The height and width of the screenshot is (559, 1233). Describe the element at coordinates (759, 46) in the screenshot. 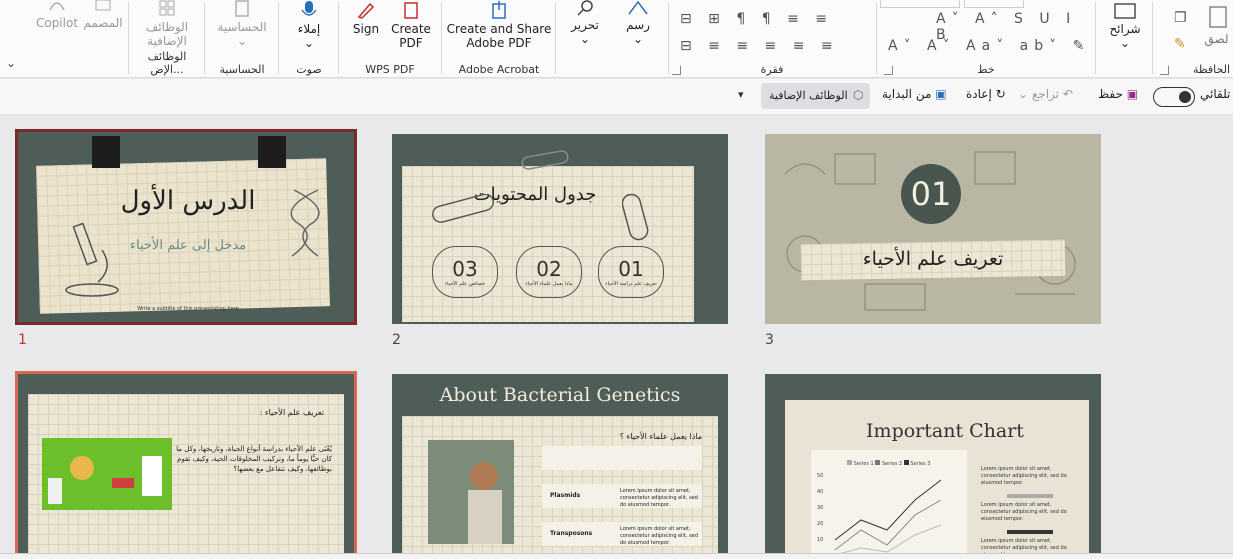

I see `paragraph-row-2: ⊟ ≡ ≡ ≡ ≡ ≡` at that location.